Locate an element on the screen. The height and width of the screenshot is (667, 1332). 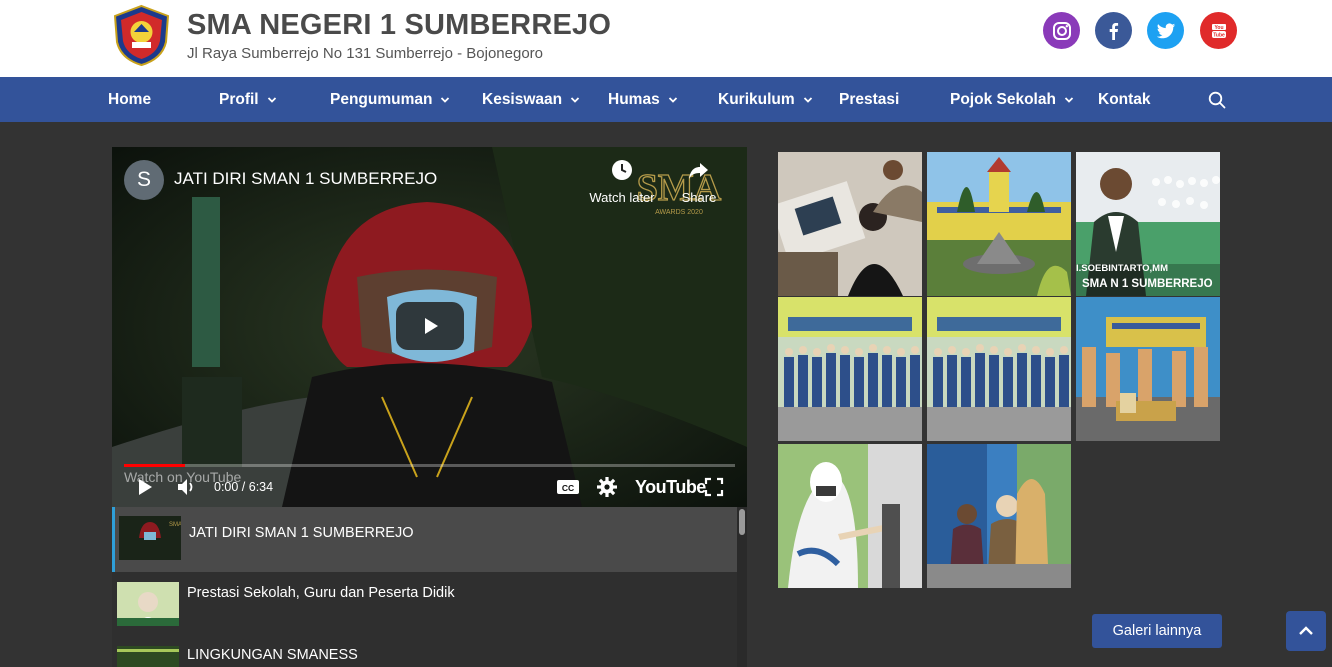
channel-avatar: S is located at coordinates (144, 180).